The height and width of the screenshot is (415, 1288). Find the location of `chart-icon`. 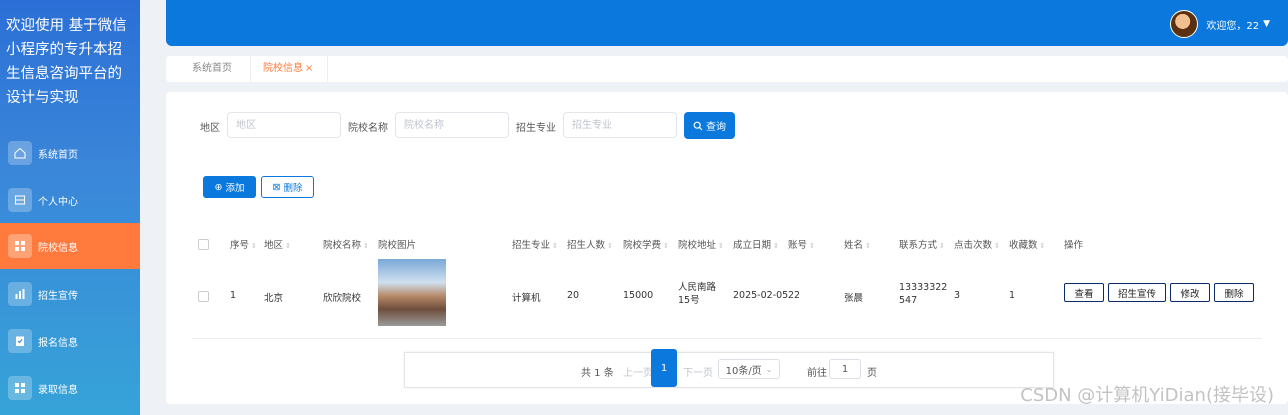

chart-icon is located at coordinates (20, 294).